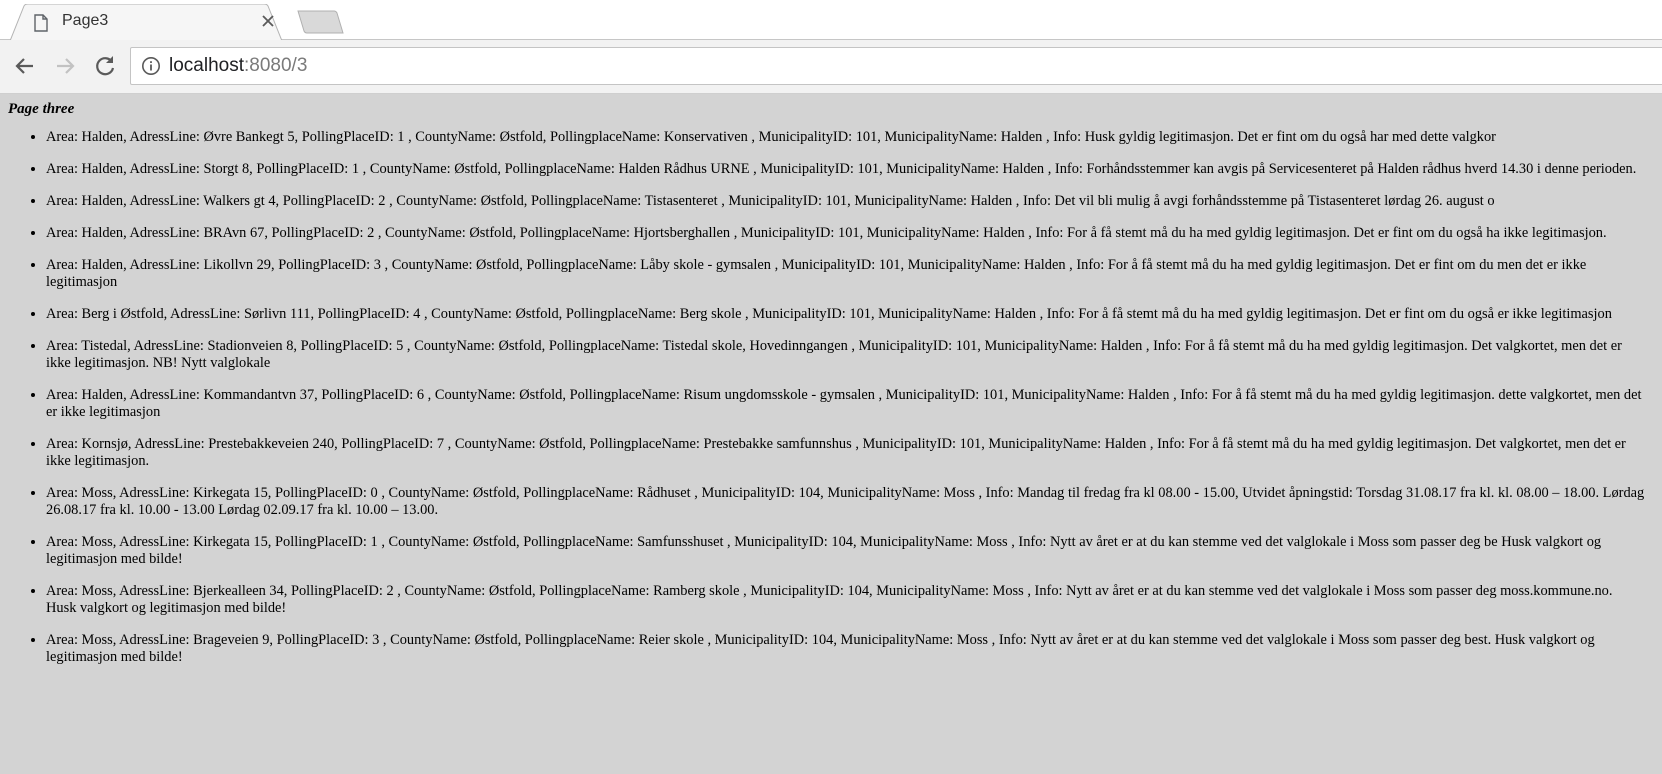 The image size is (1662, 774). I want to click on forward-arrow-icon, so click(65, 66).